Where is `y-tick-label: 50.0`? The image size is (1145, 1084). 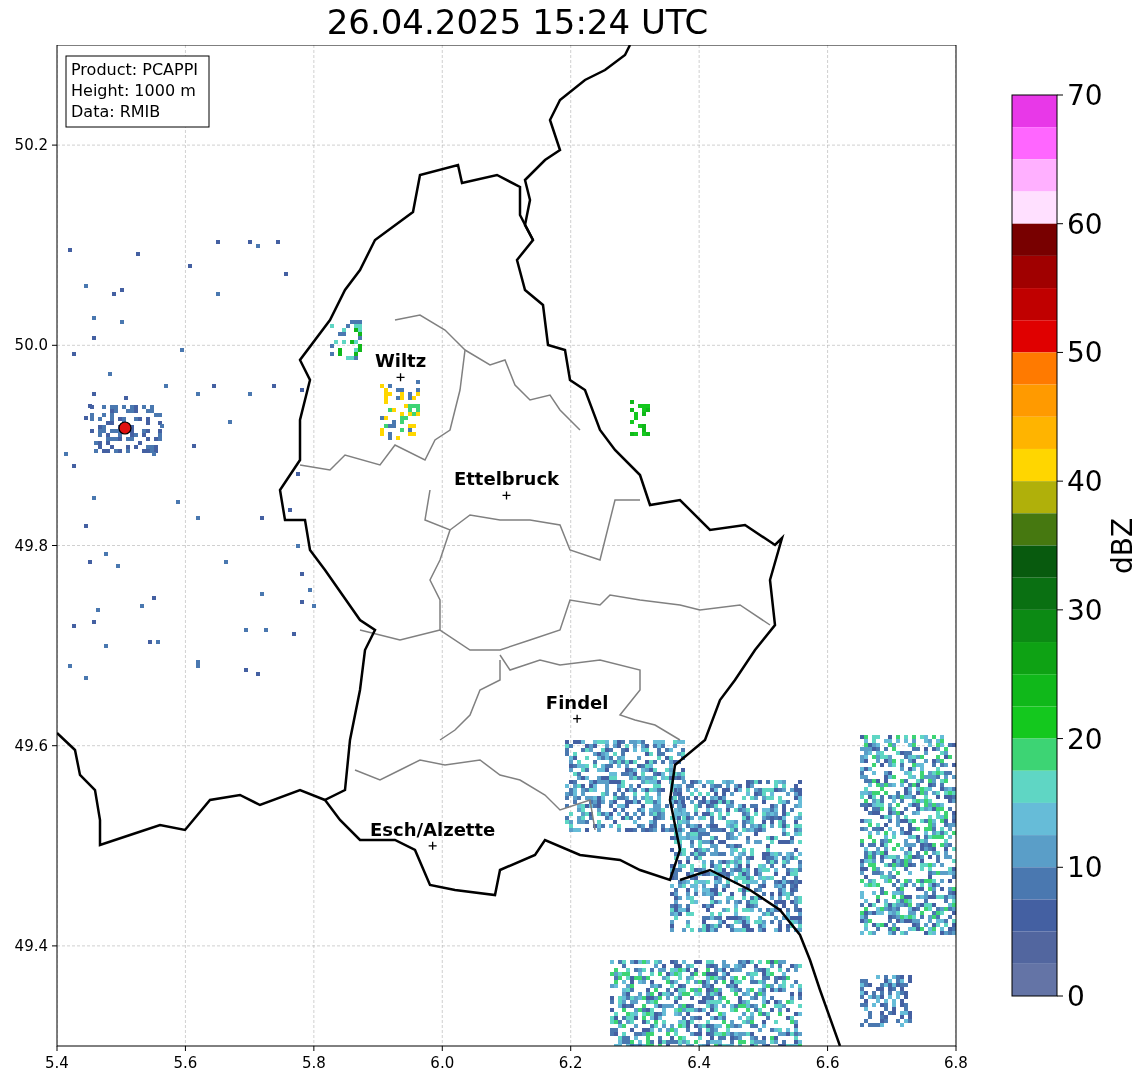
y-tick-label: 50.0 is located at coordinates (31, 345).